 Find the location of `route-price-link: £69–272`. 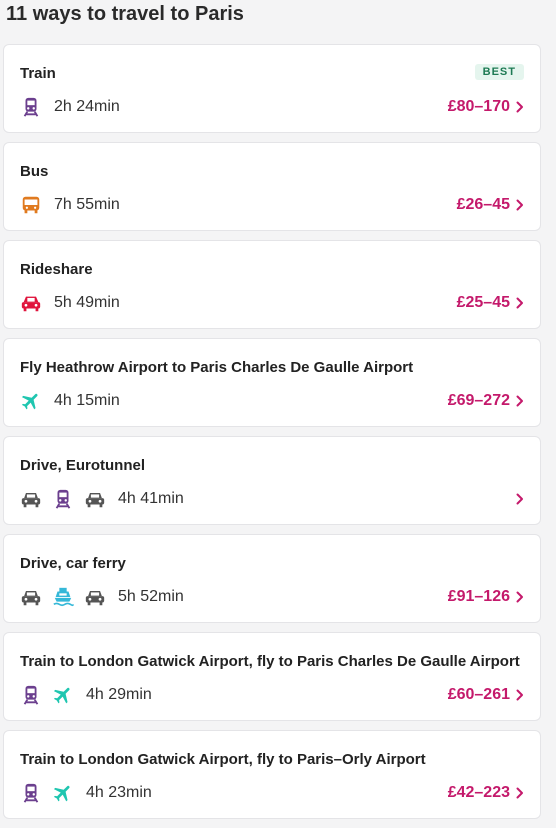

route-price-link: £69–272 is located at coordinates (486, 401).